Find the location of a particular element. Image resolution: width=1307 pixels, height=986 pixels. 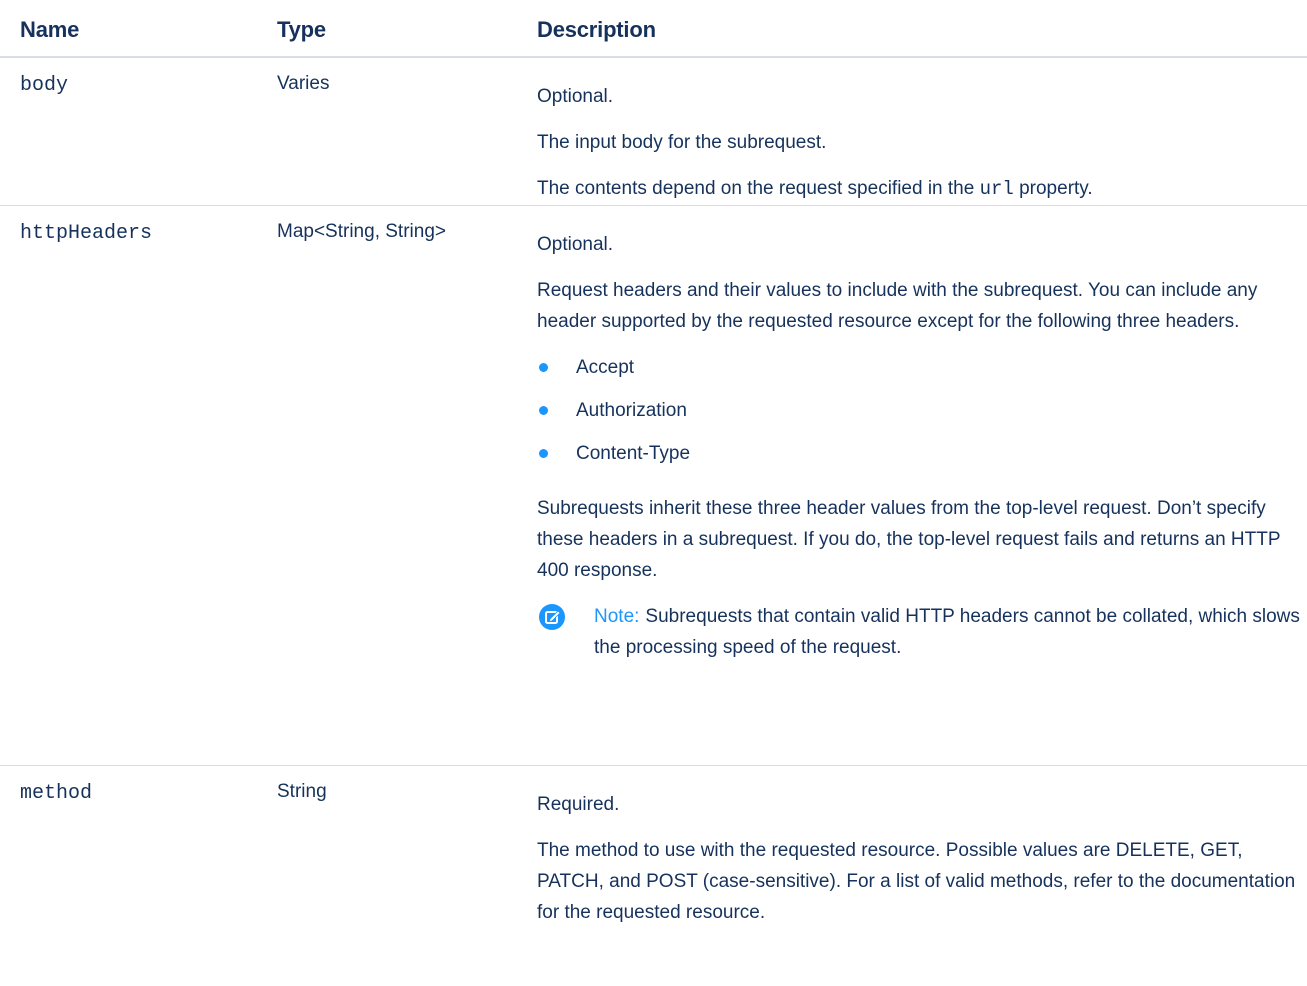

param-type: String is located at coordinates (302, 791).